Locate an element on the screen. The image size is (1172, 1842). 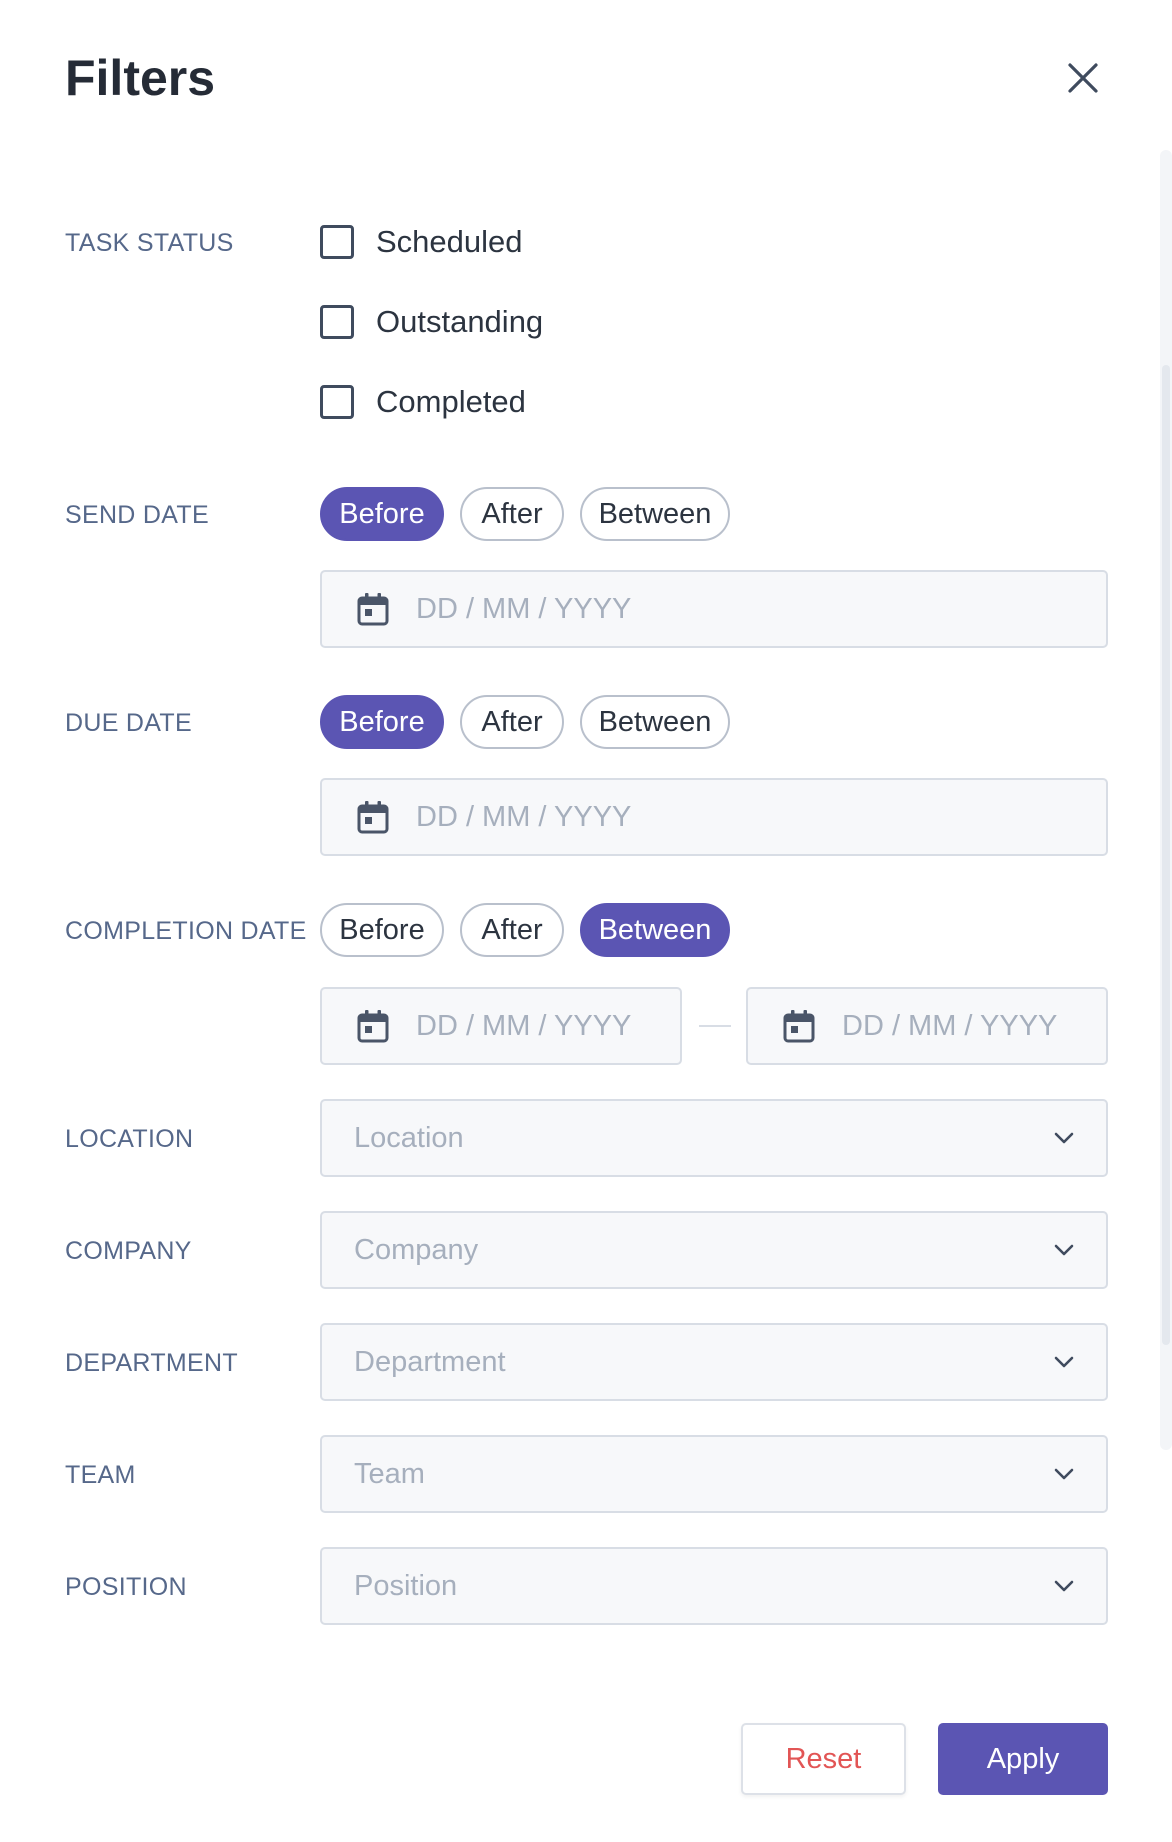
status-option-scheduled: Scheduled is located at coordinates (421, 242).